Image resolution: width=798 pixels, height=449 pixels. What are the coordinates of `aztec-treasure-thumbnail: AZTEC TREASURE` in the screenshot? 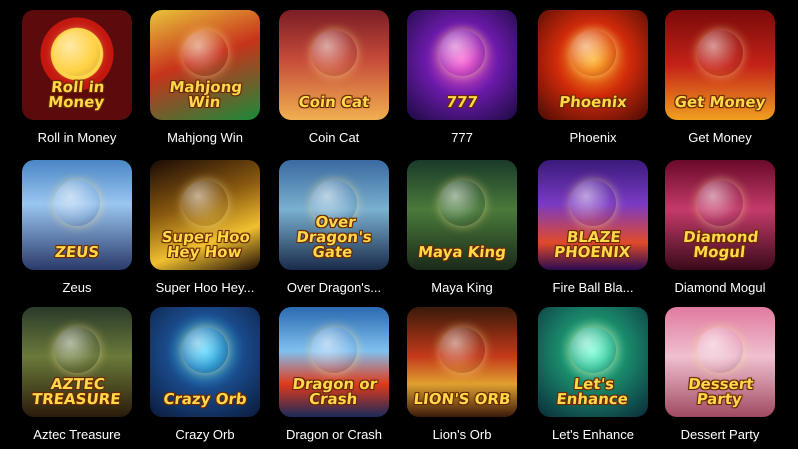 It's located at (77, 362).